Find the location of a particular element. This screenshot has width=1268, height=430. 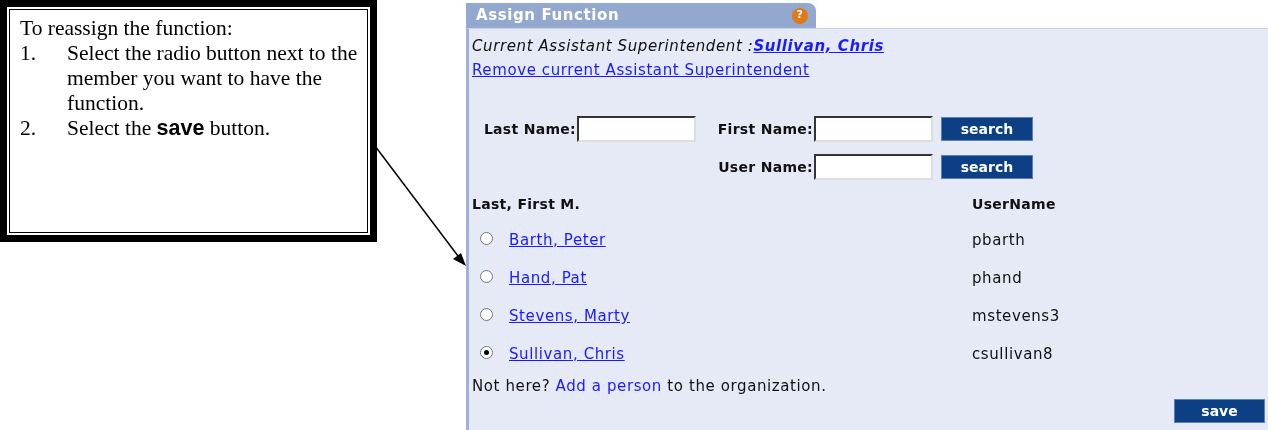

user-name-field is located at coordinates (873, 167).